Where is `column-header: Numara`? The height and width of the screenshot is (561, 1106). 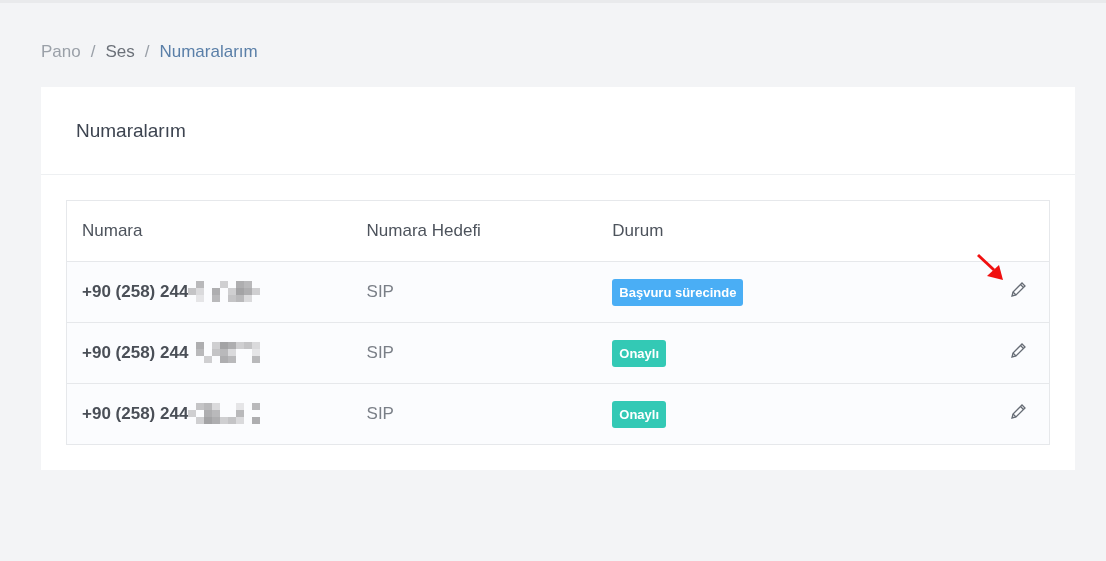 column-header: Numara is located at coordinates (209, 231).